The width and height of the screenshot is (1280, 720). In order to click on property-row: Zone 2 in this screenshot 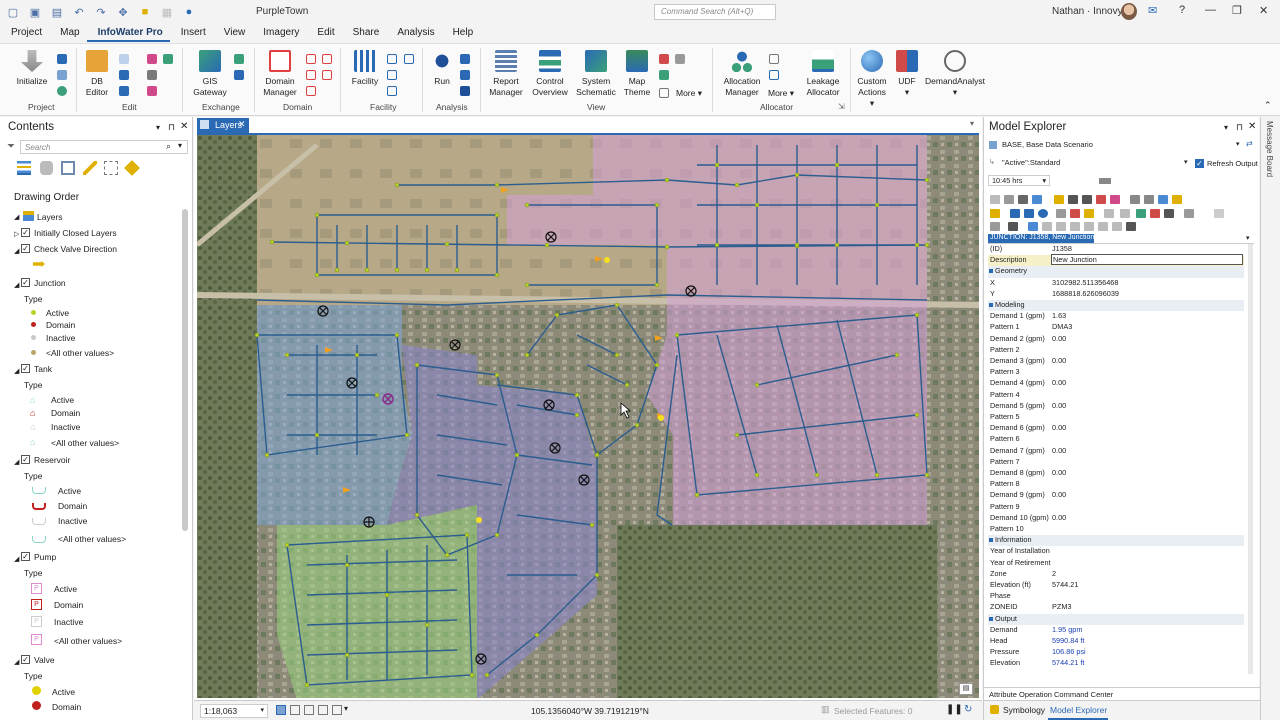, I will do `click(1116, 574)`.